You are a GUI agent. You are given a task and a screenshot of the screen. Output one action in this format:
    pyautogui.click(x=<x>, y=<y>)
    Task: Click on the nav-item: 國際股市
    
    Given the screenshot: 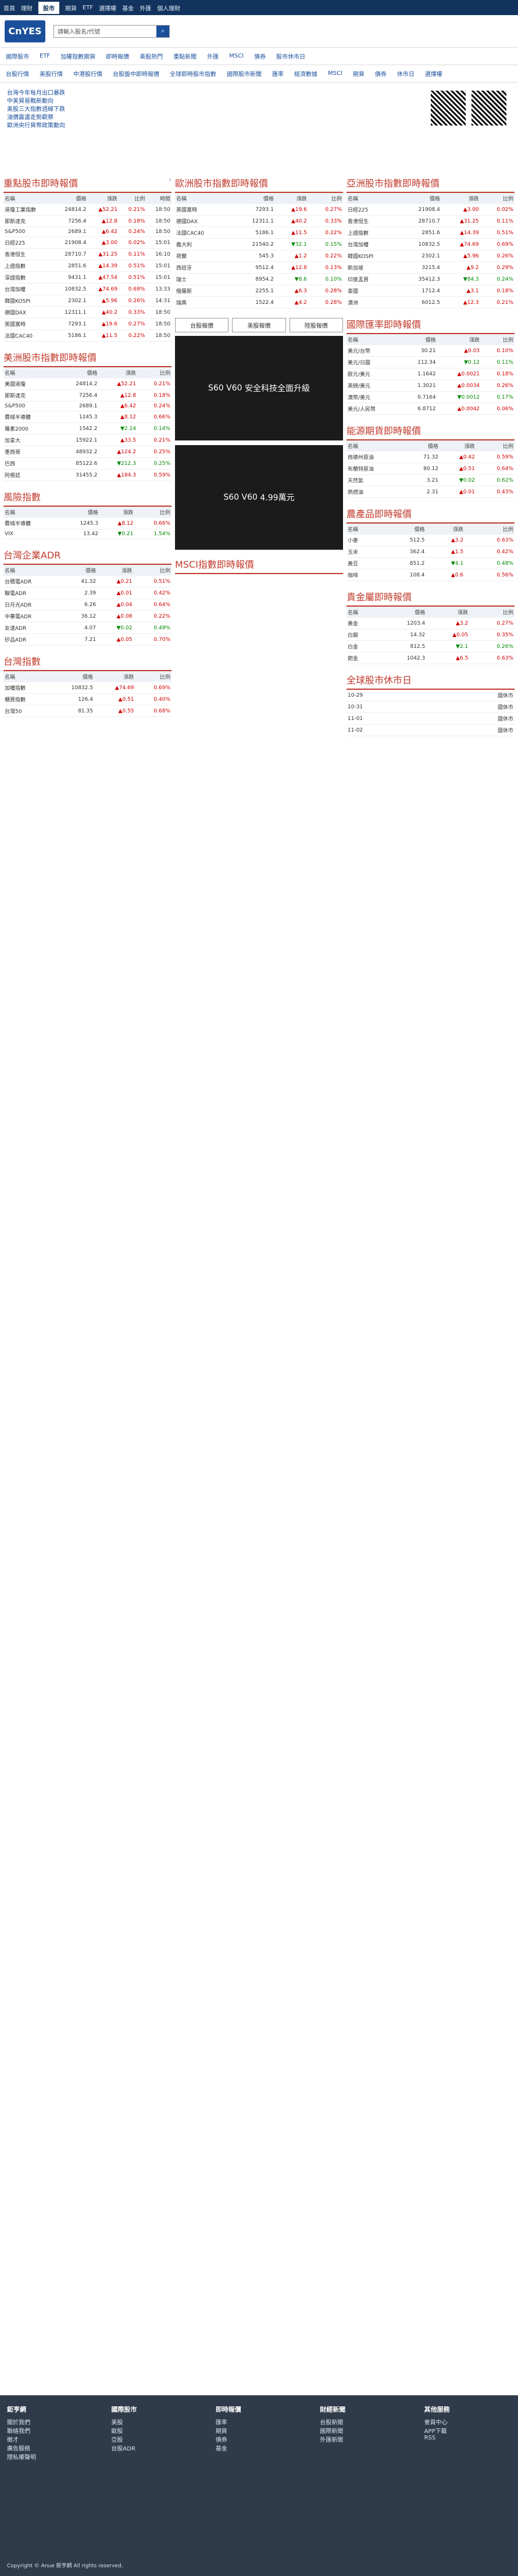 What is the action you would take?
    pyautogui.click(x=17, y=56)
    